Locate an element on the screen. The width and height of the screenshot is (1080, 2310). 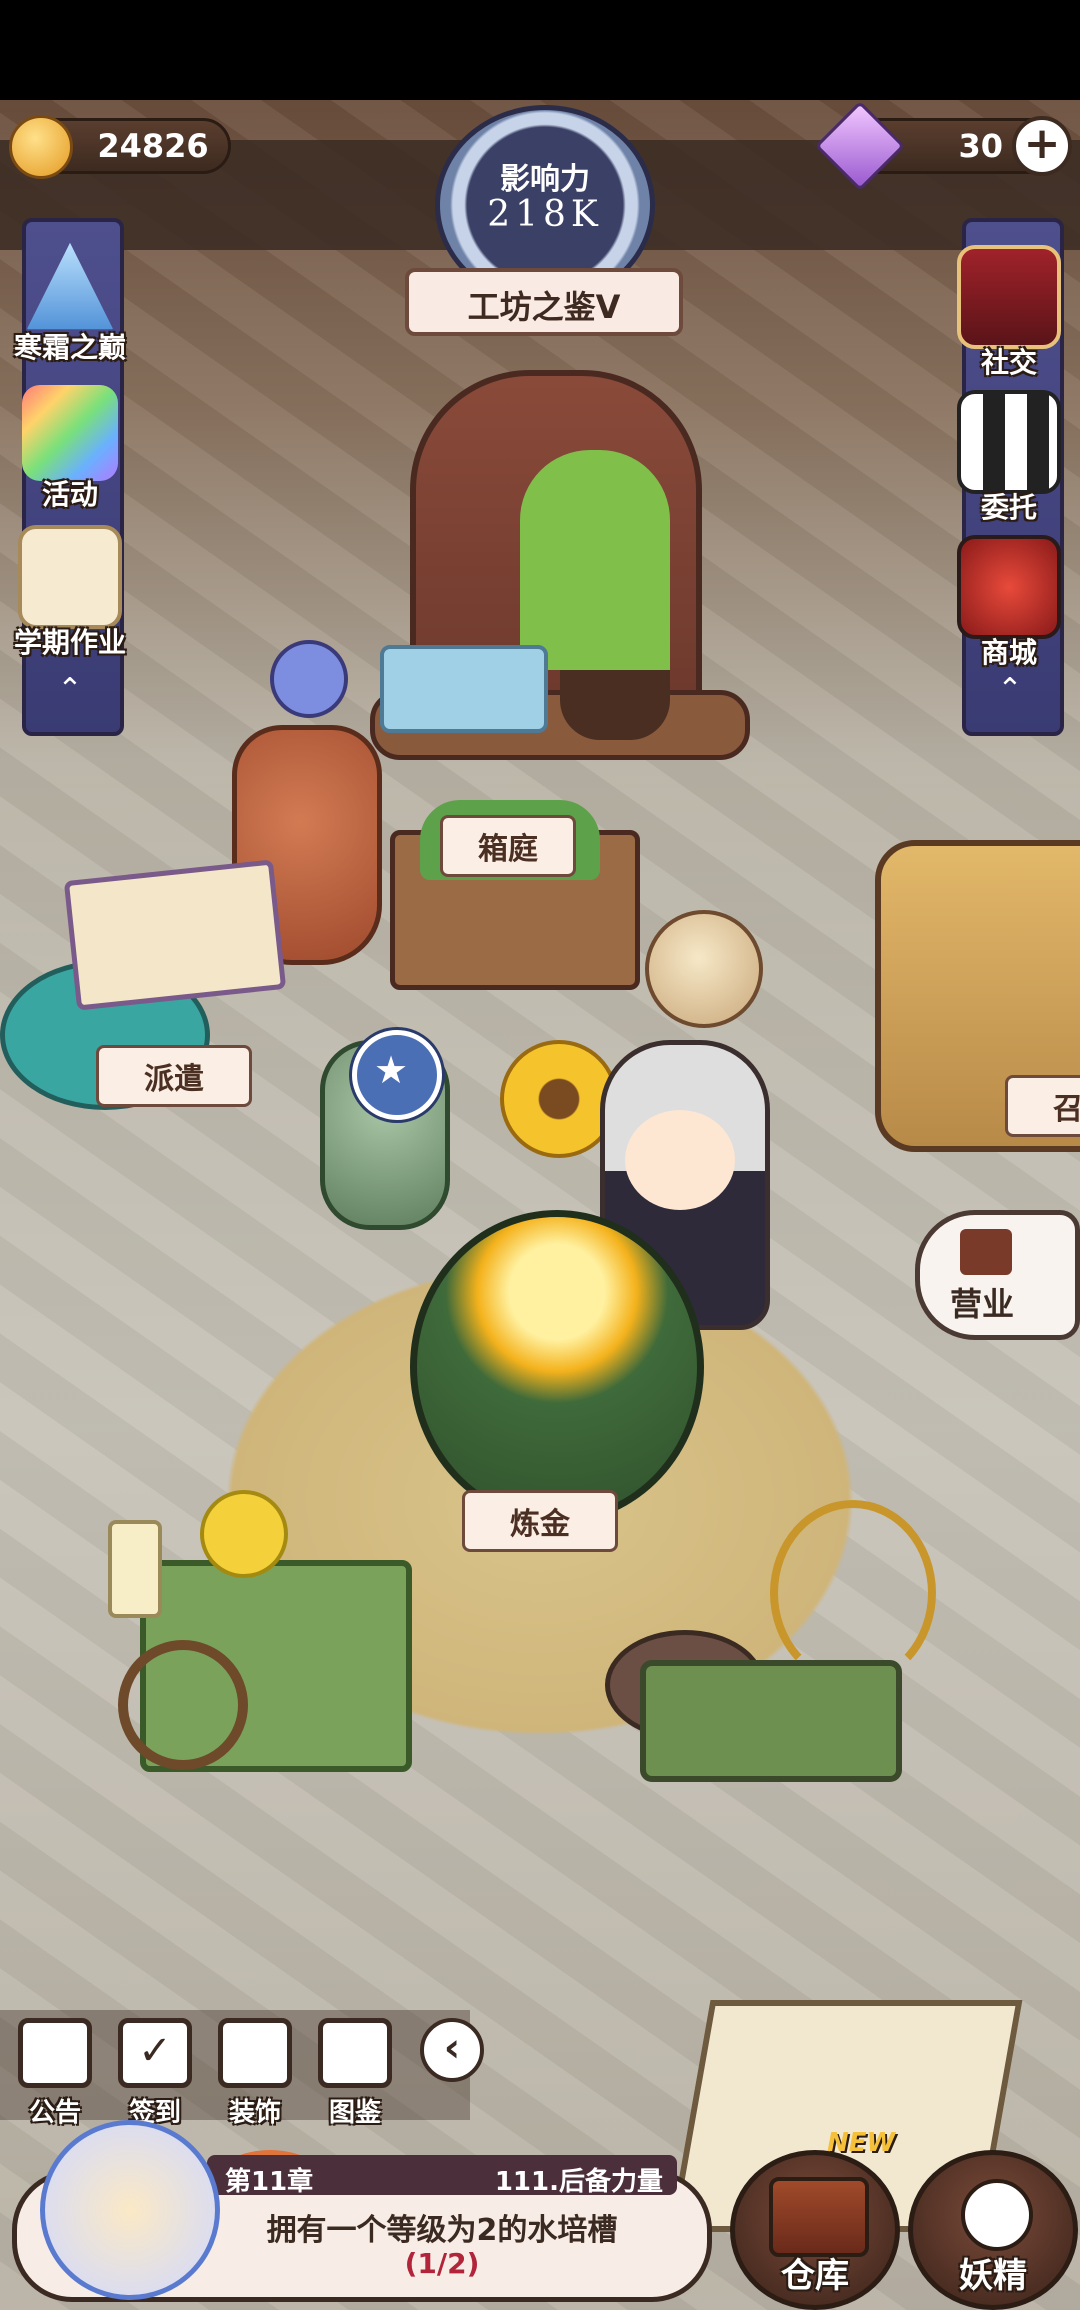
menu-homework-label: 学期作业 is located at coordinates (69, 642).